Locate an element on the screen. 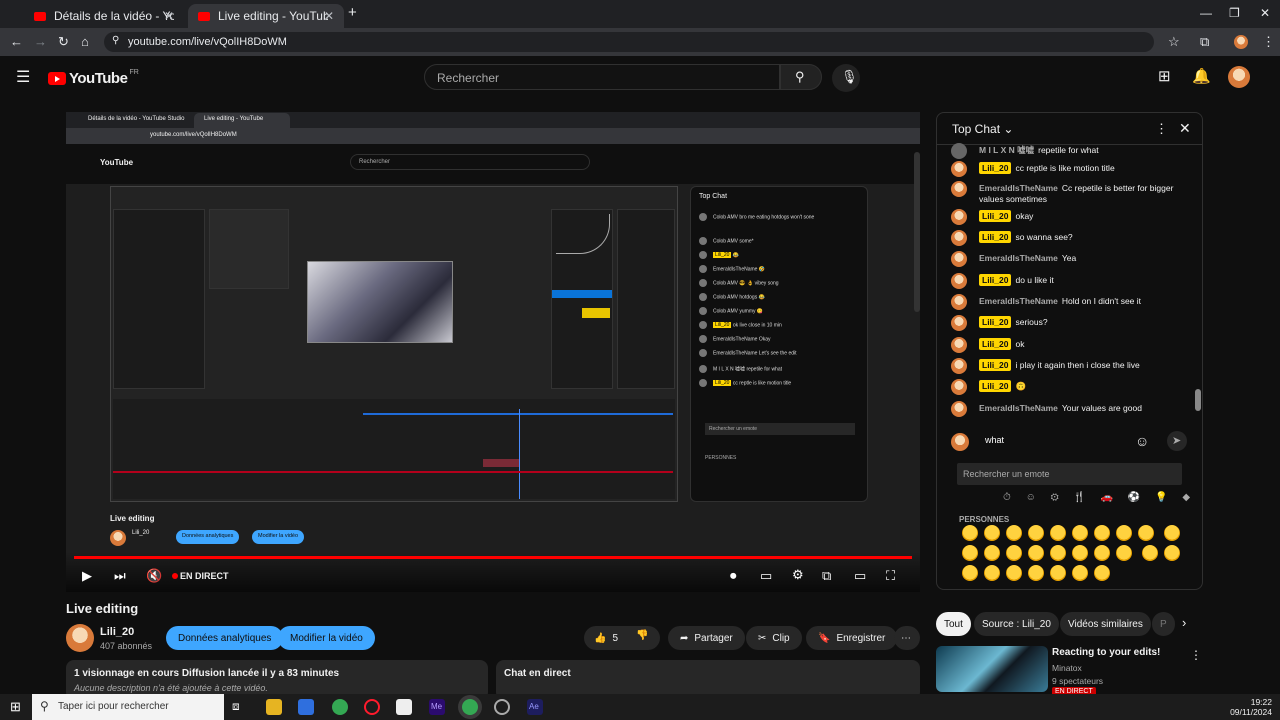 Image resolution: width=1280 pixels, height=720 pixels. live-indicator: EN DIRECT is located at coordinates (204, 576).